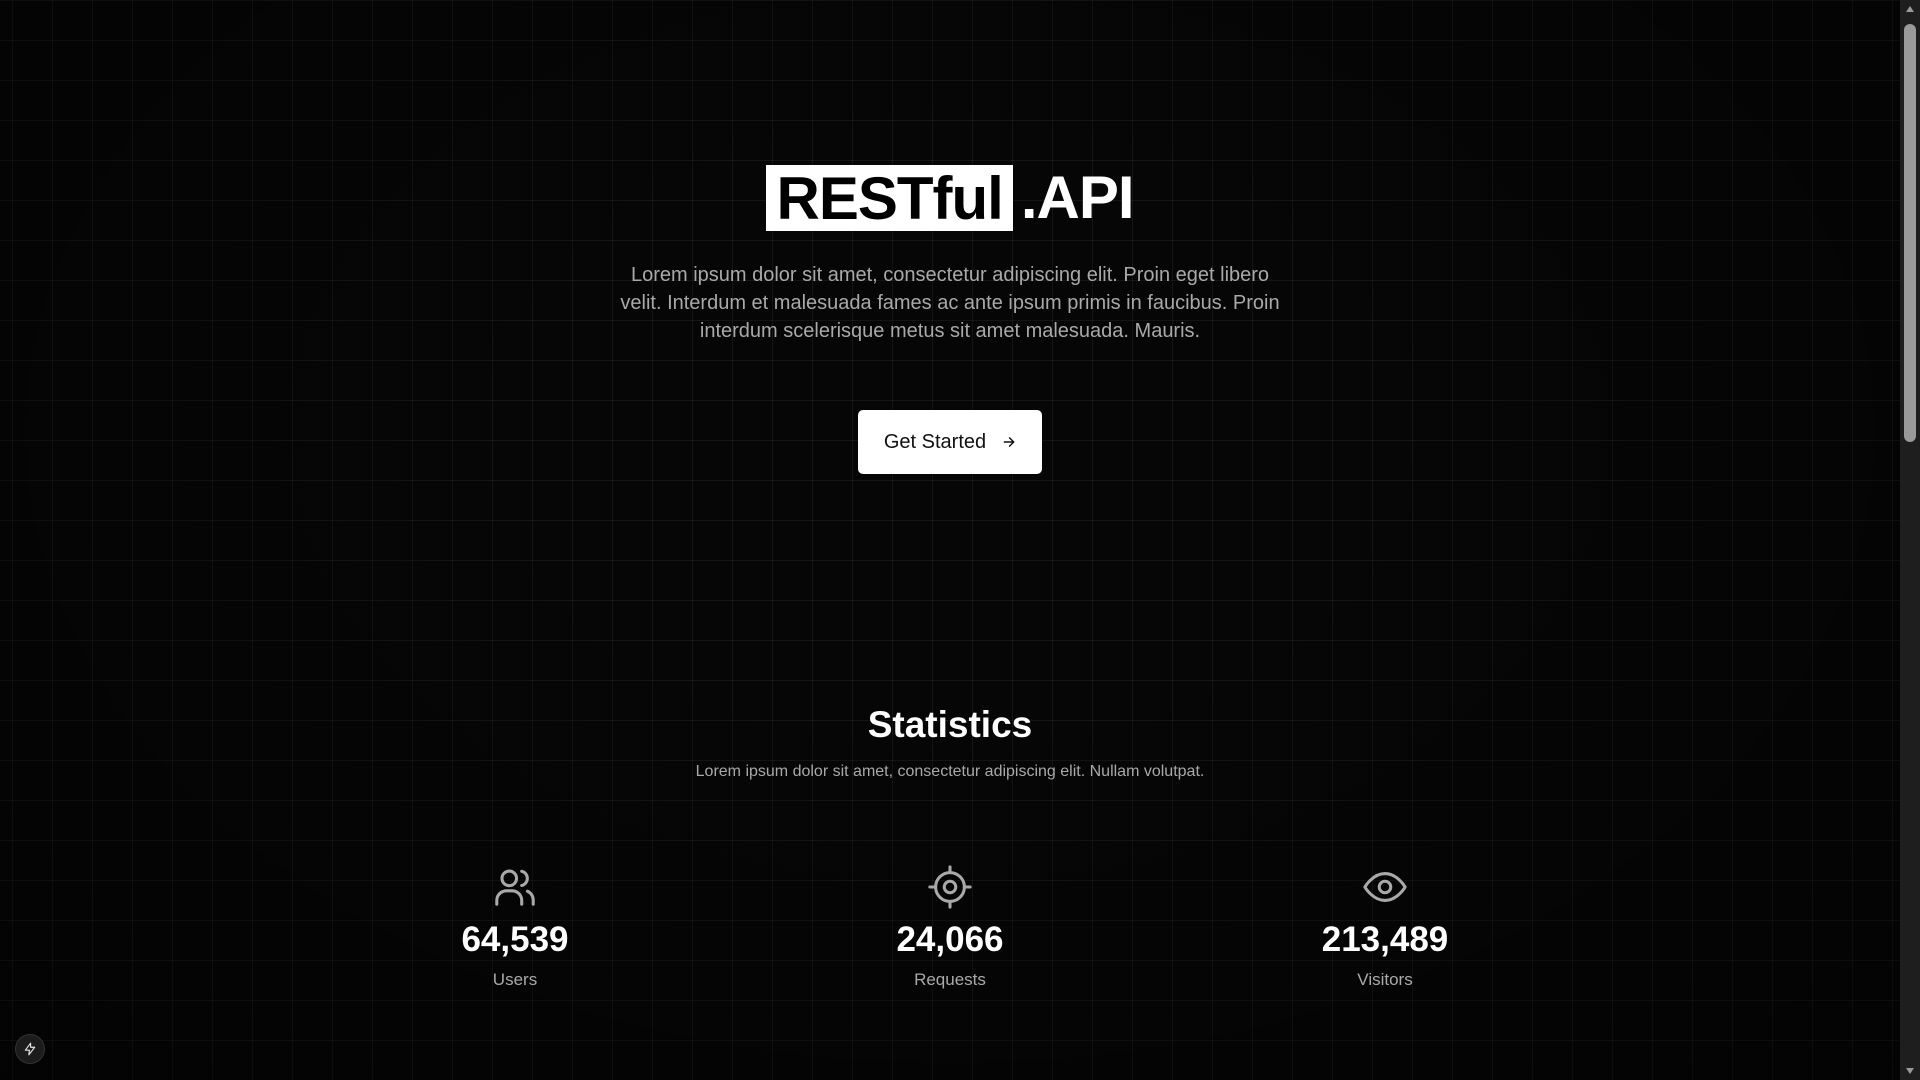 This screenshot has width=1920, height=1080. I want to click on brand-highlight: RESTful, so click(889, 198).